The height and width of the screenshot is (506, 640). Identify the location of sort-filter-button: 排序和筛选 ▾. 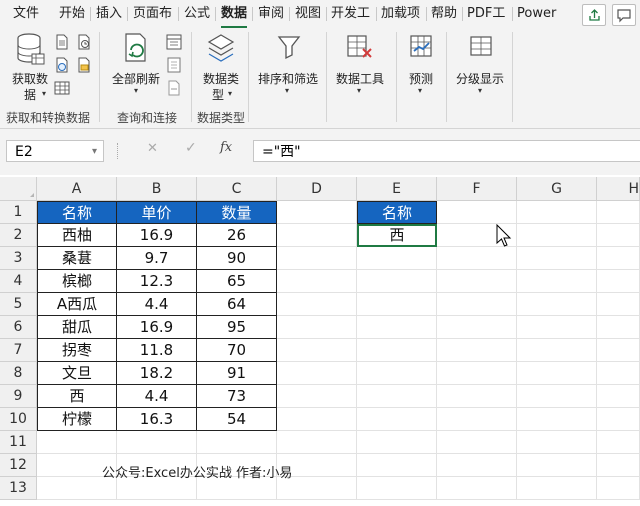
(288, 68).